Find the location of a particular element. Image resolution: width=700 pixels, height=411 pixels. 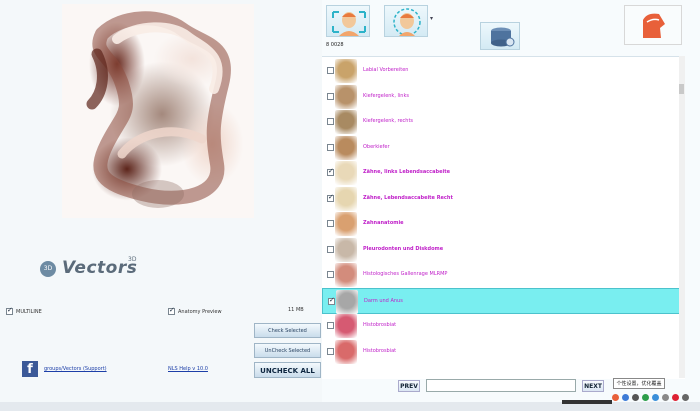

anatomy-preview-image is located at coordinates (158, 111).